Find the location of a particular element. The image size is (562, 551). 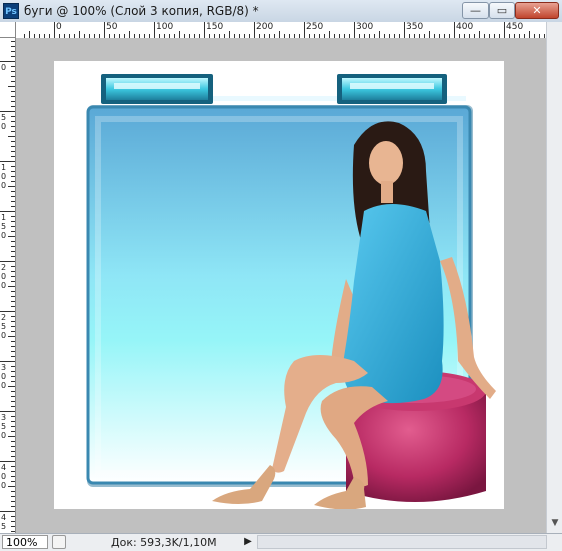

horizontal-ruler: 0 50 100 150 200 250 300 350 400 450 is located at coordinates (281, 30).